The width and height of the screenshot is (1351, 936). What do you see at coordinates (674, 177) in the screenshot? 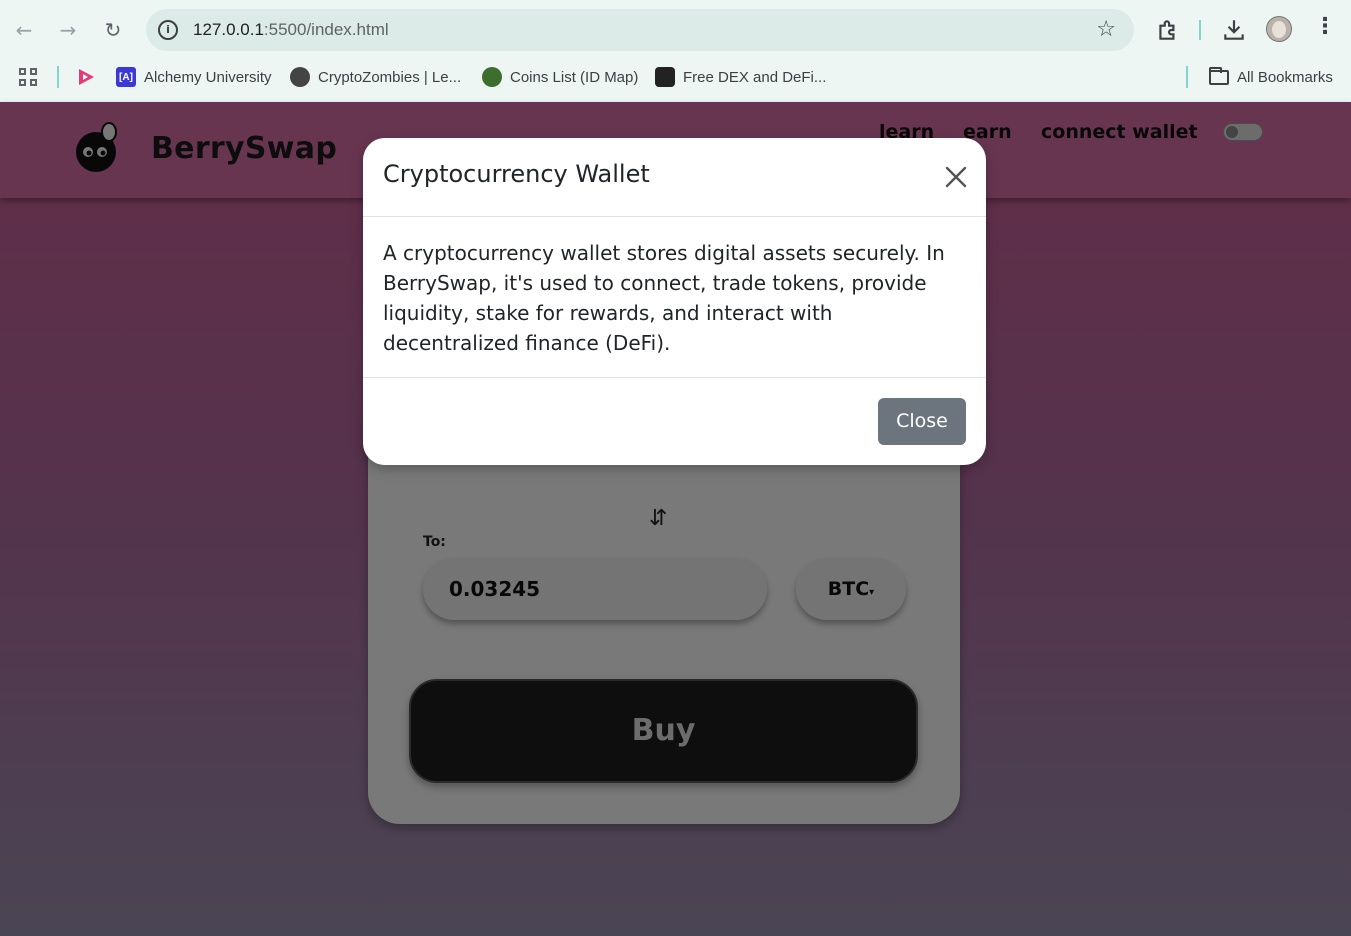
I see `modal-header: Cryptocurrency Wallet` at bounding box center [674, 177].